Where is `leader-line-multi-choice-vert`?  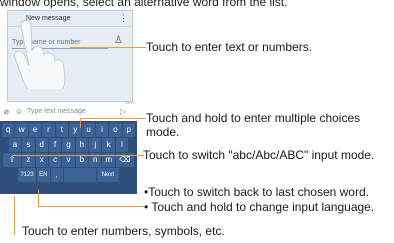
leader-line-multi-choice-vert is located at coordinates (80, 123).